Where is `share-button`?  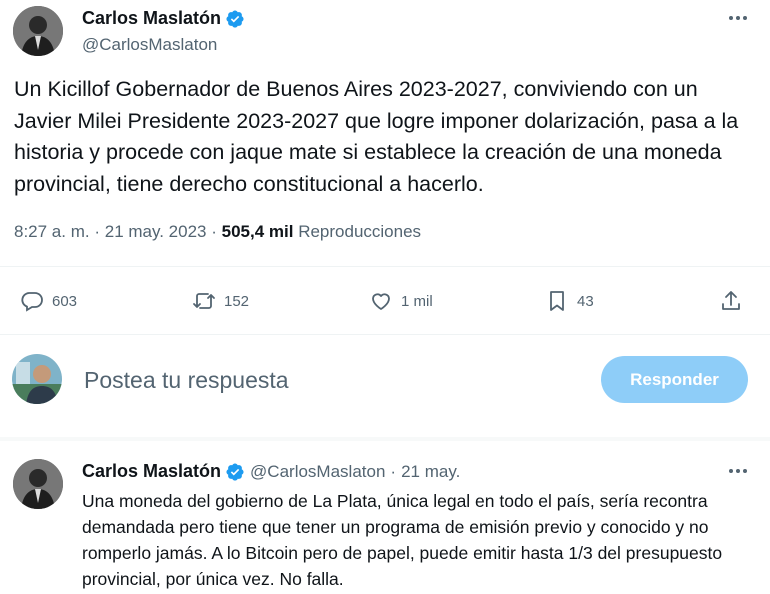 share-button is located at coordinates (731, 301).